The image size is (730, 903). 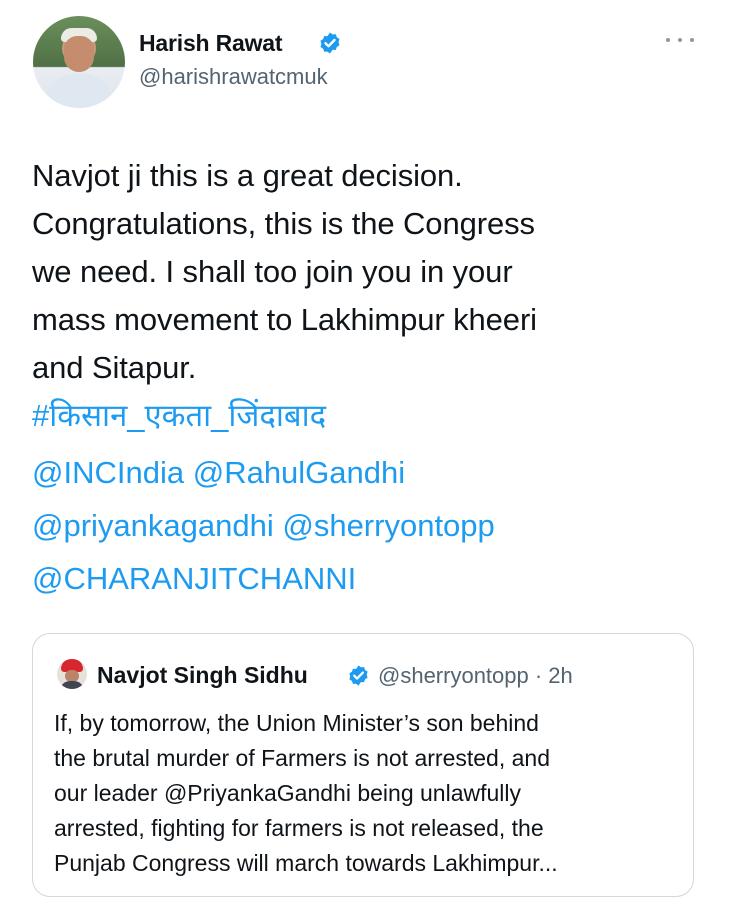 What do you see at coordinates (114, 367) in the screenshot?
I see `tweet-text-line: and Sitapur.` at bounding box center [114, 367].